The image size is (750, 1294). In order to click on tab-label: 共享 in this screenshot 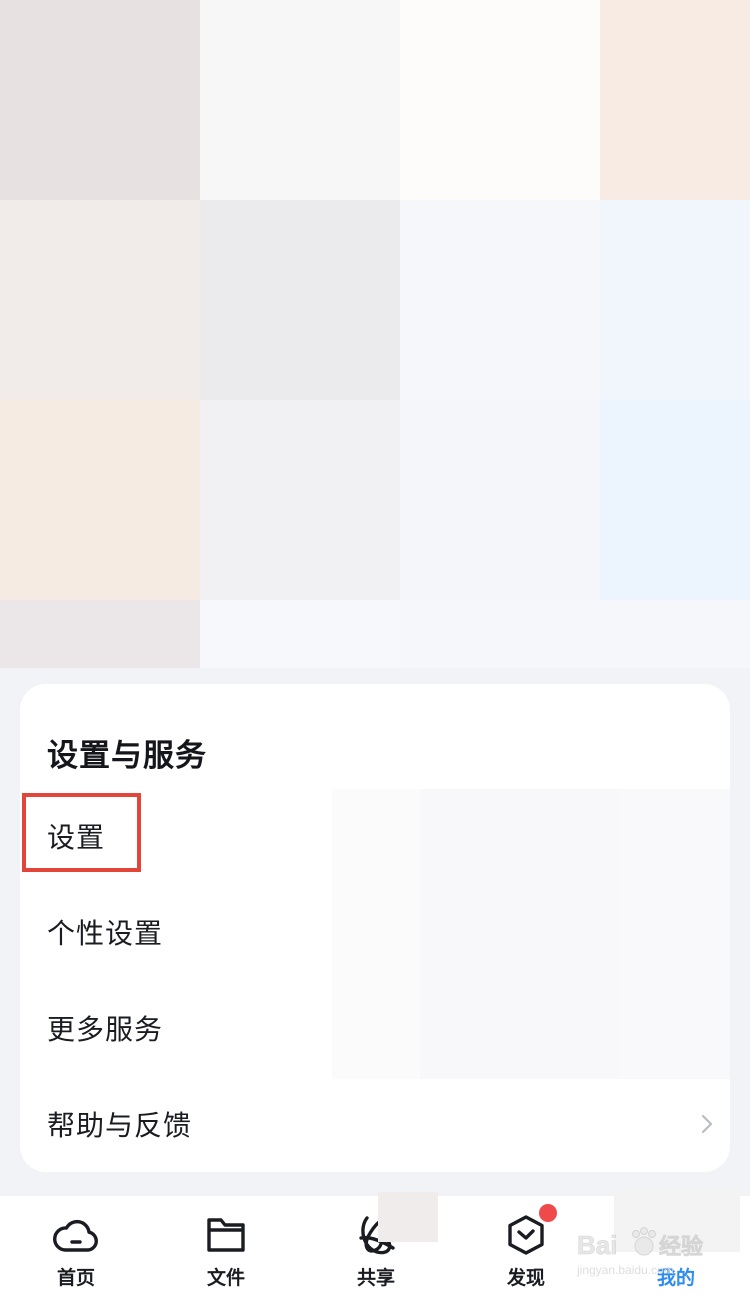, I will do `click(375, 1278)`.